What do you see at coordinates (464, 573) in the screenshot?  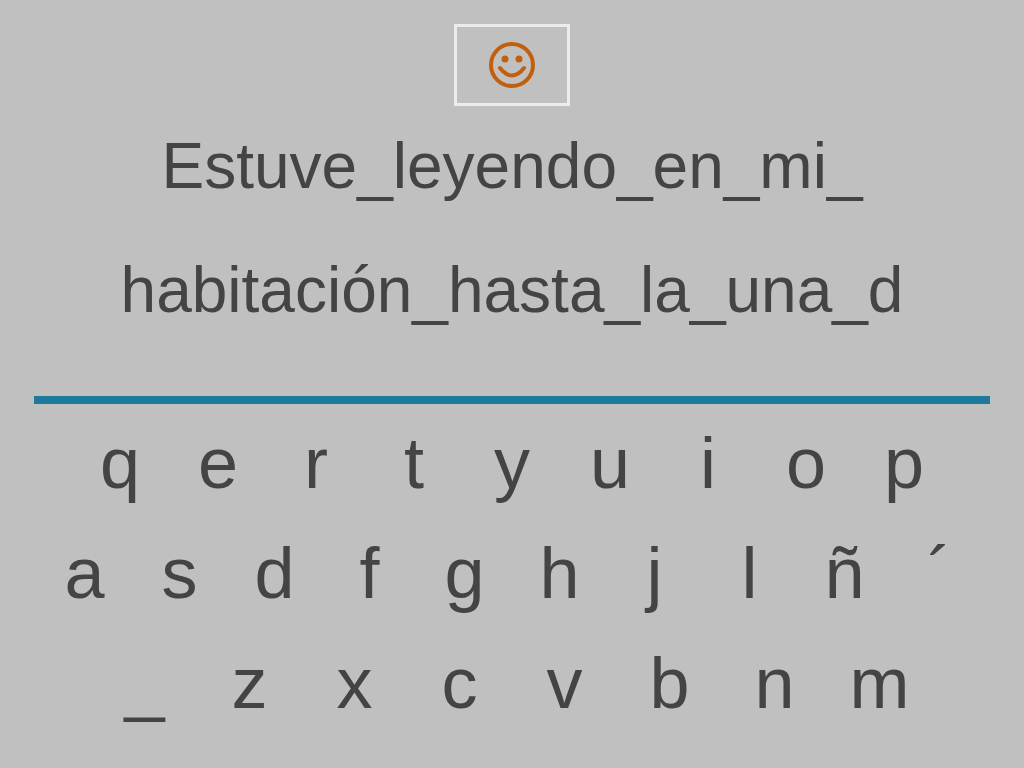 I see `letter-key: g` at bounding box center [464, 573].